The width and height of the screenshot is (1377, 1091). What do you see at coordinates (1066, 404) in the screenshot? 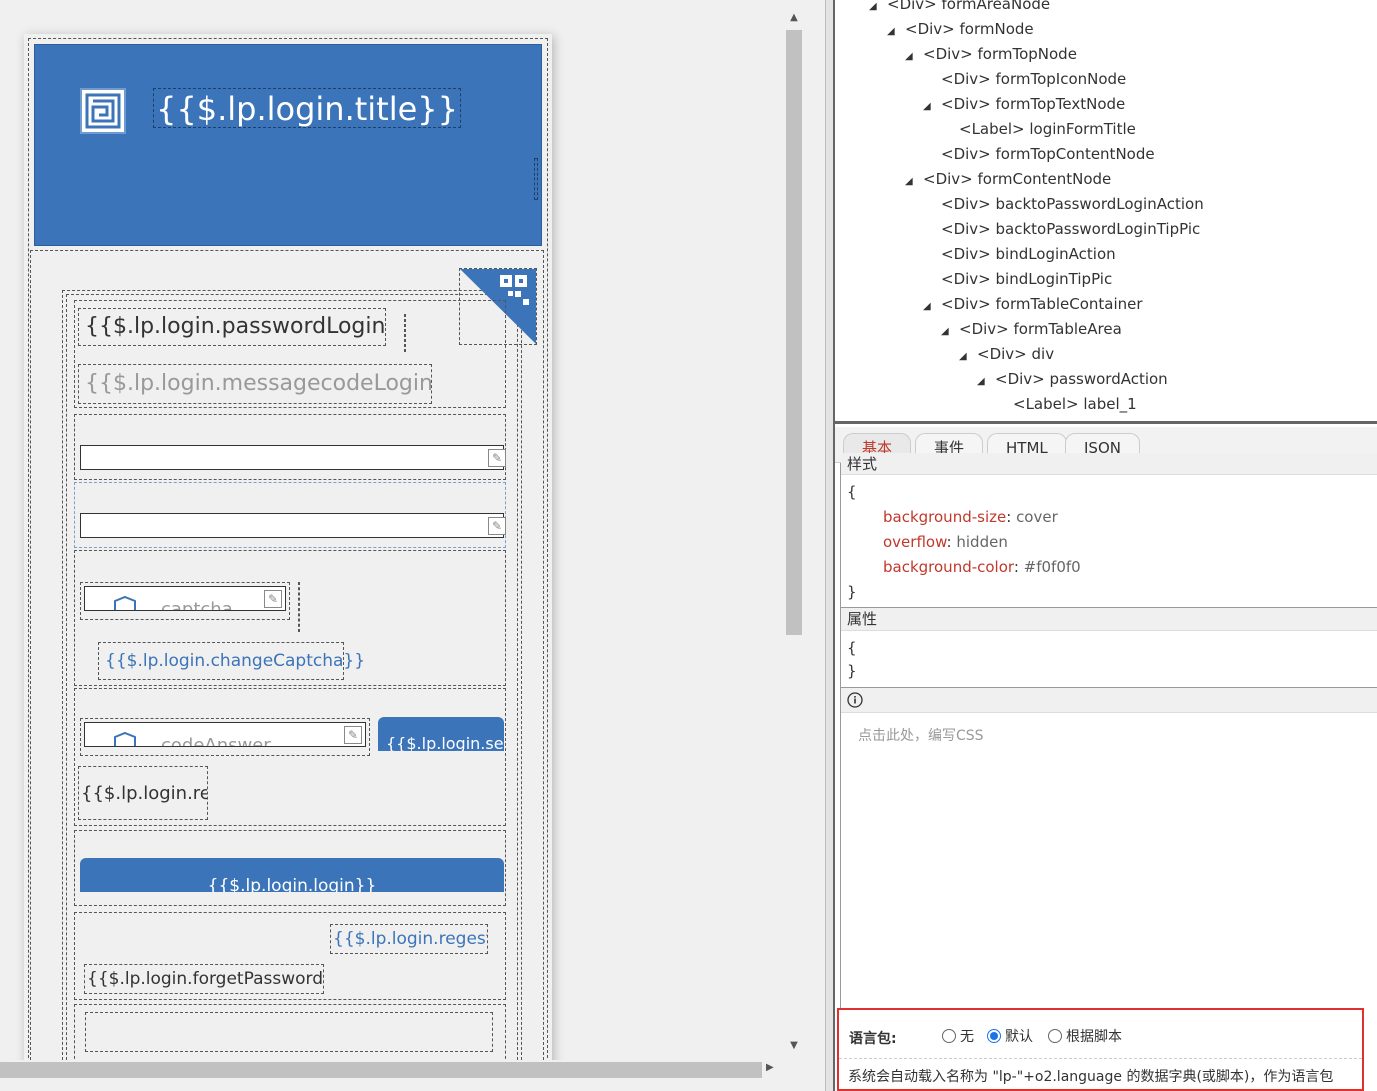
I see `tree-node: <Label> label_1` at bounding box center [1066, 404].